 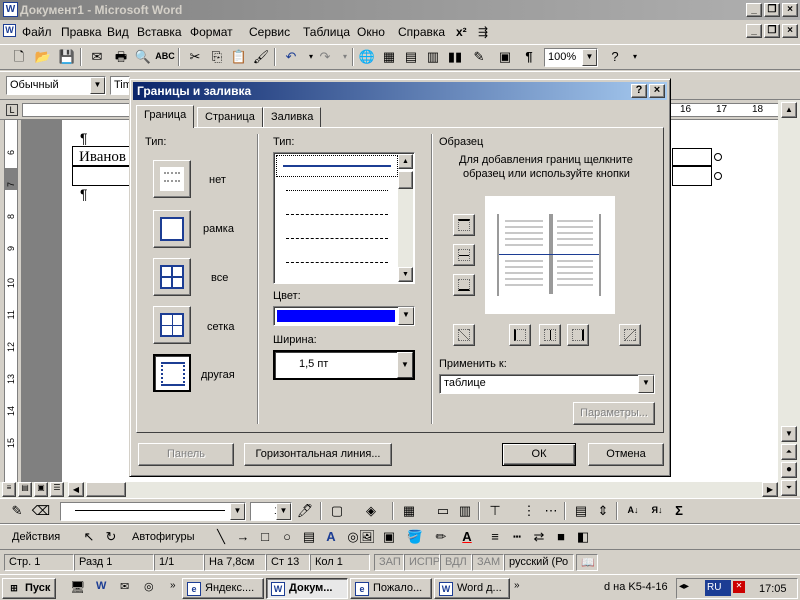 What do you see at coordinates (36, 537) in the screenshot?
I see `actions-menu: Действия` at bounding box center [36, 537].